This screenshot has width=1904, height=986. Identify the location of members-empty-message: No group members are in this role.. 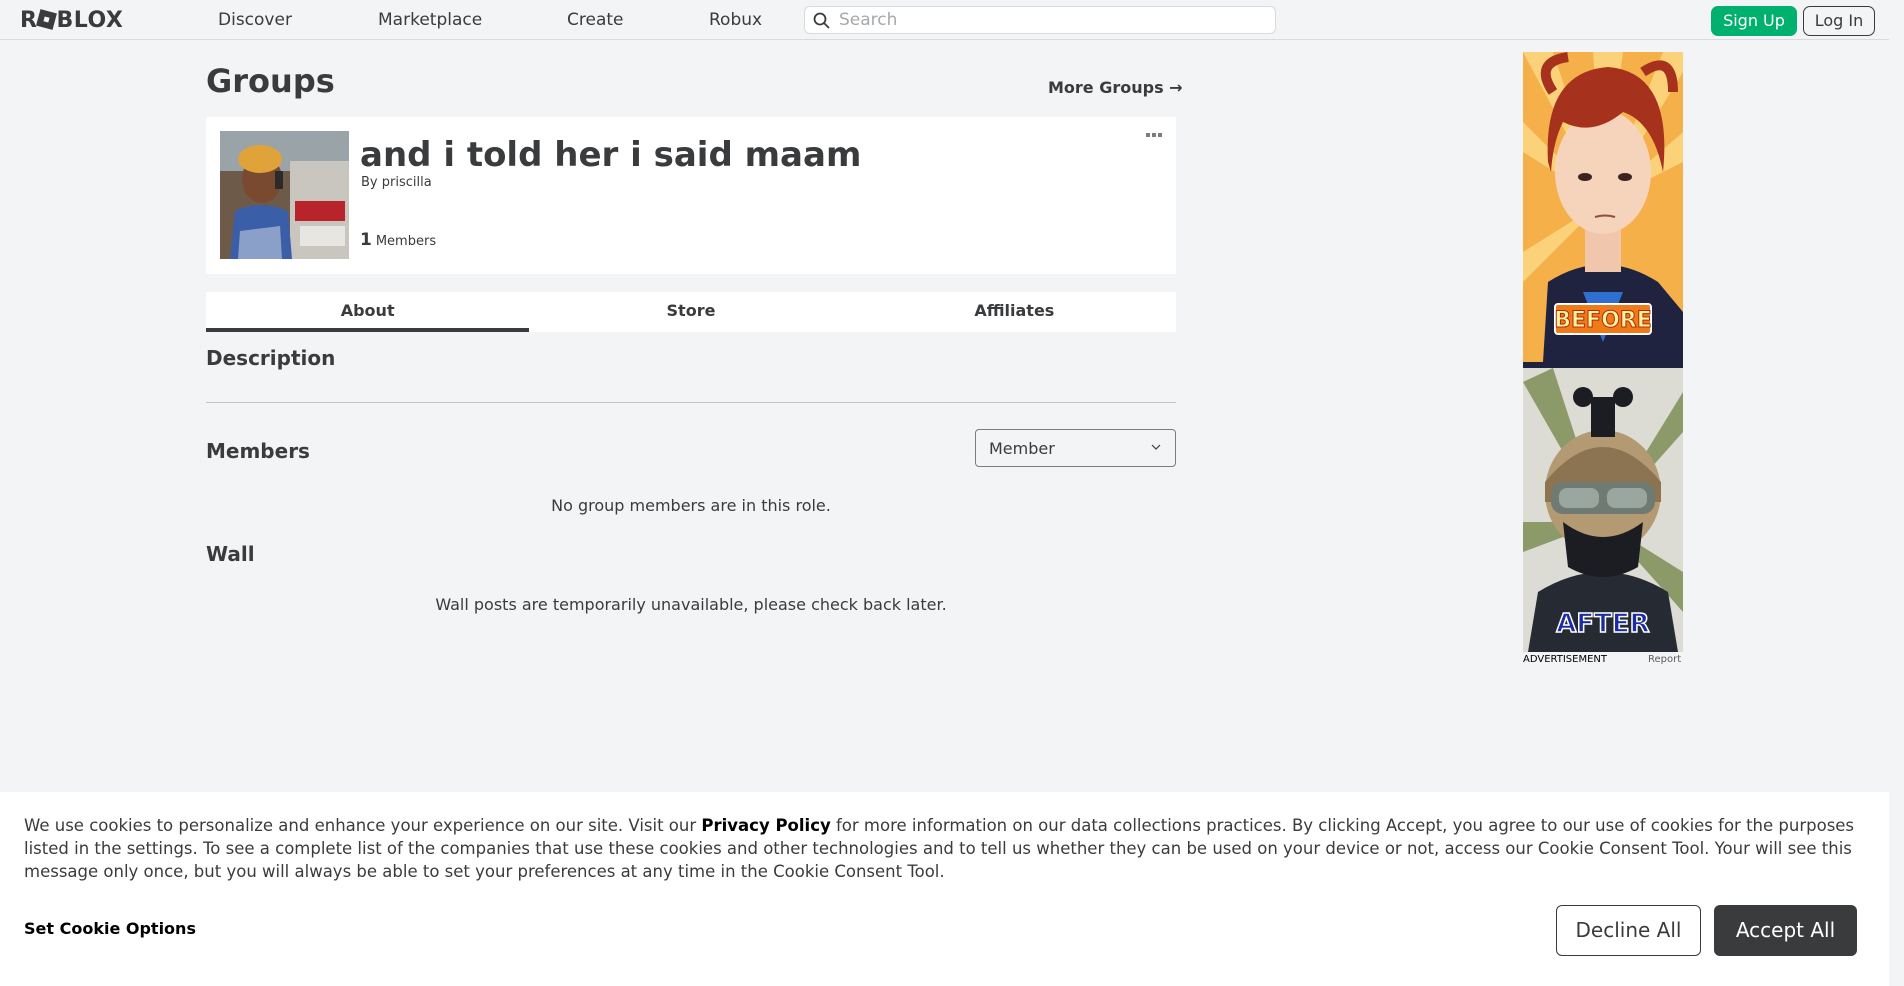
(691, 505).